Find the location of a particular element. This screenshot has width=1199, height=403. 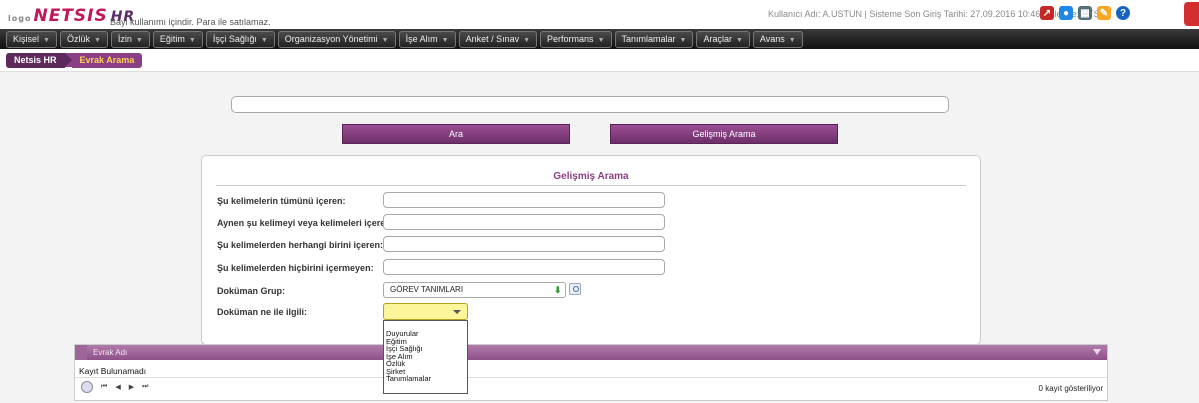

advanced-search-button: Gelişmiş Arama is located at coordinates (724, 134).